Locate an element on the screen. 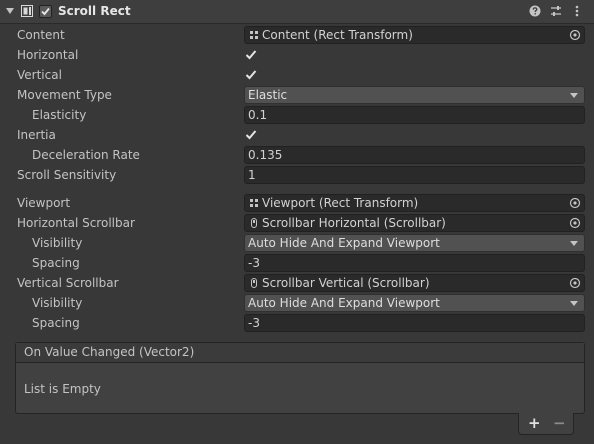 Image resolution: width=594 pixels, height=444 pixels. vertical-scrollbar-value: Scrollbar Vertical (Scrollbar) is located at coordinates (346, 283).